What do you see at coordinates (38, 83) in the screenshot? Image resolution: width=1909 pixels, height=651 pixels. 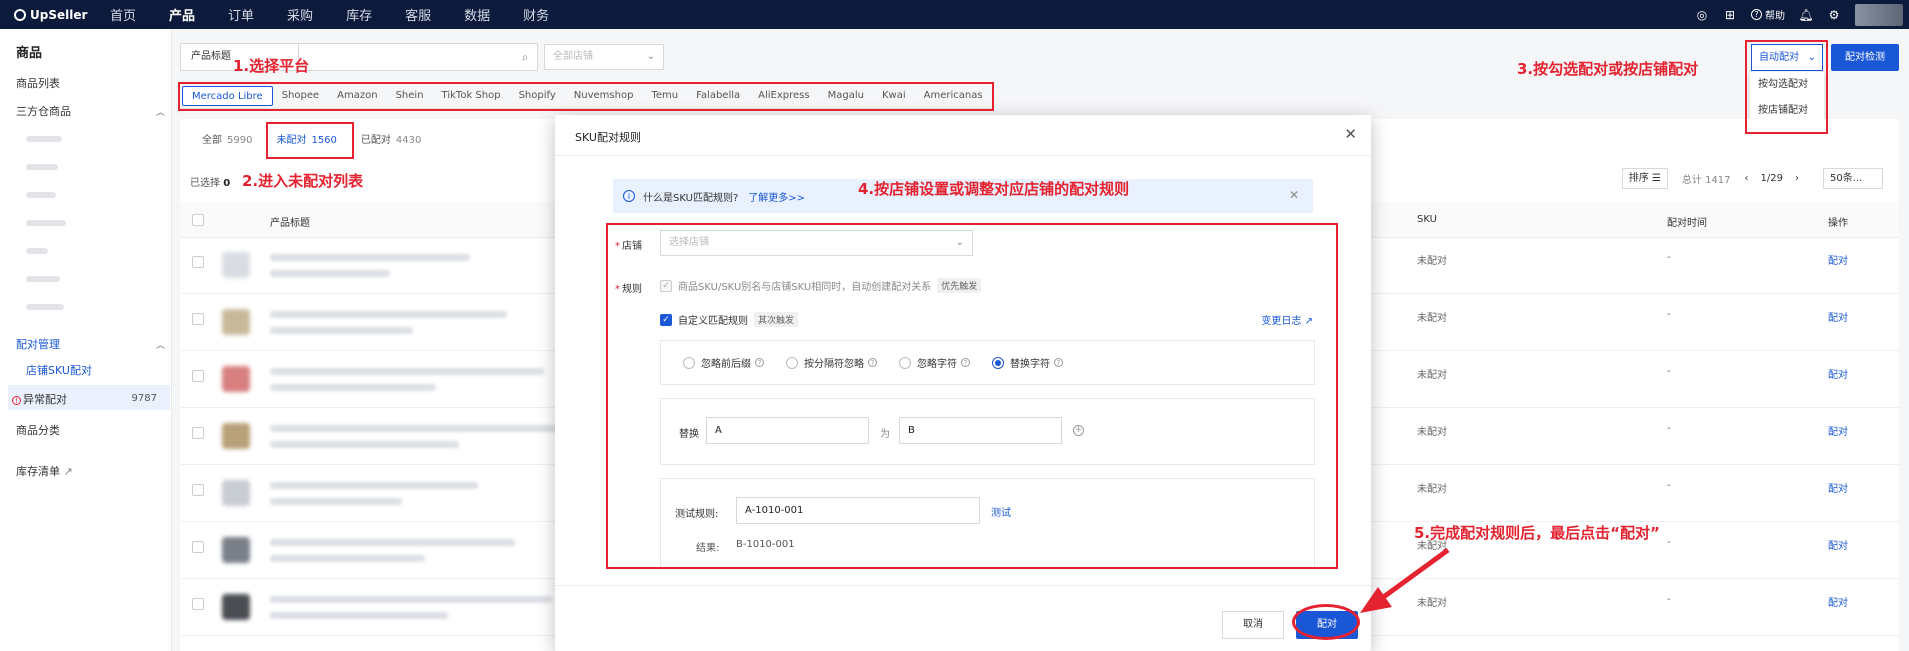 I see `sidebar-item-product-list: 商品列表` at bounding box center [38, 83].